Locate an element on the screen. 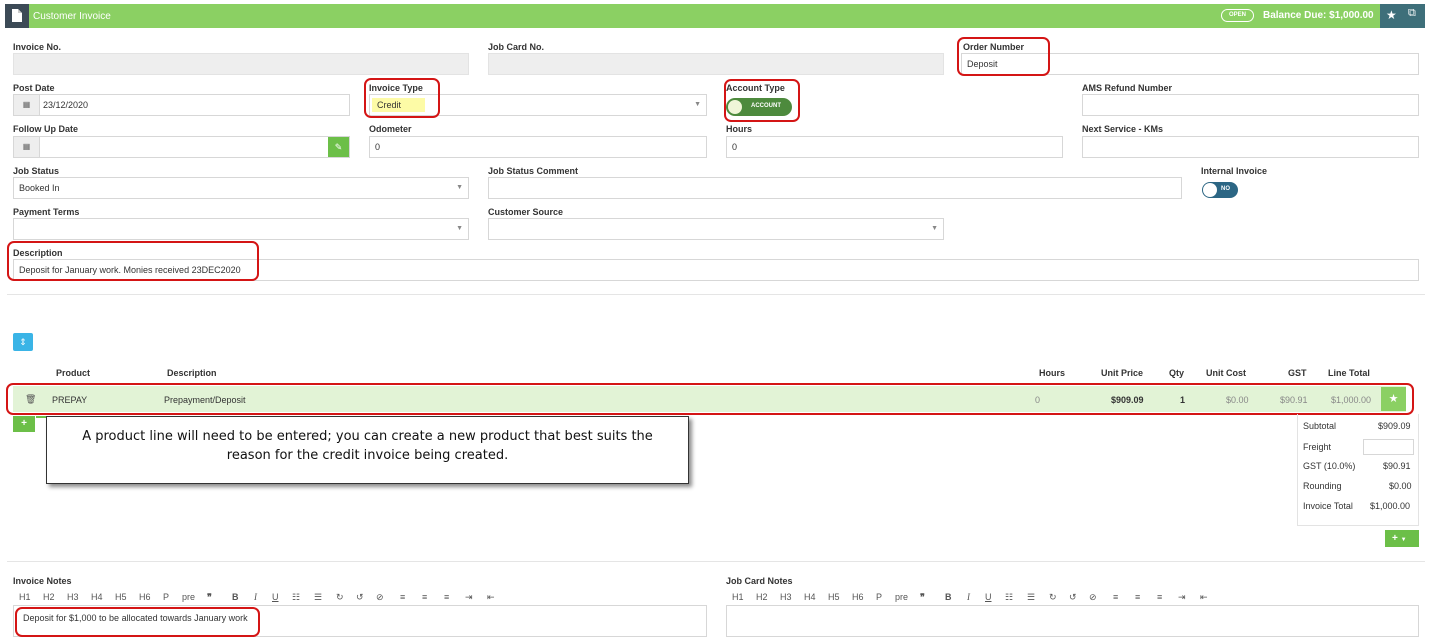 The height and width of the screenshot is (644, 1433). hours-field: 0 is located at coordinates (894, 147).